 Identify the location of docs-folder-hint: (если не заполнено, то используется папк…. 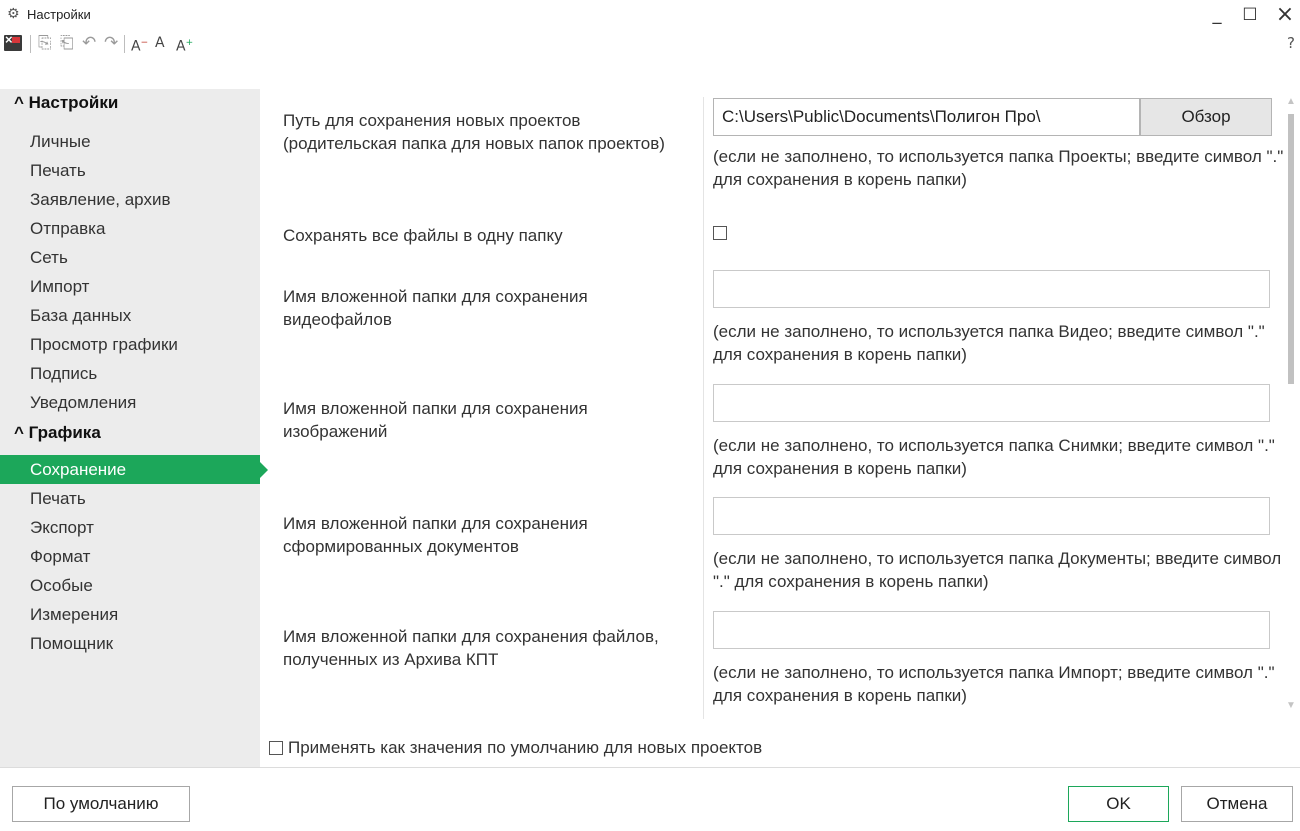
(997, 570).